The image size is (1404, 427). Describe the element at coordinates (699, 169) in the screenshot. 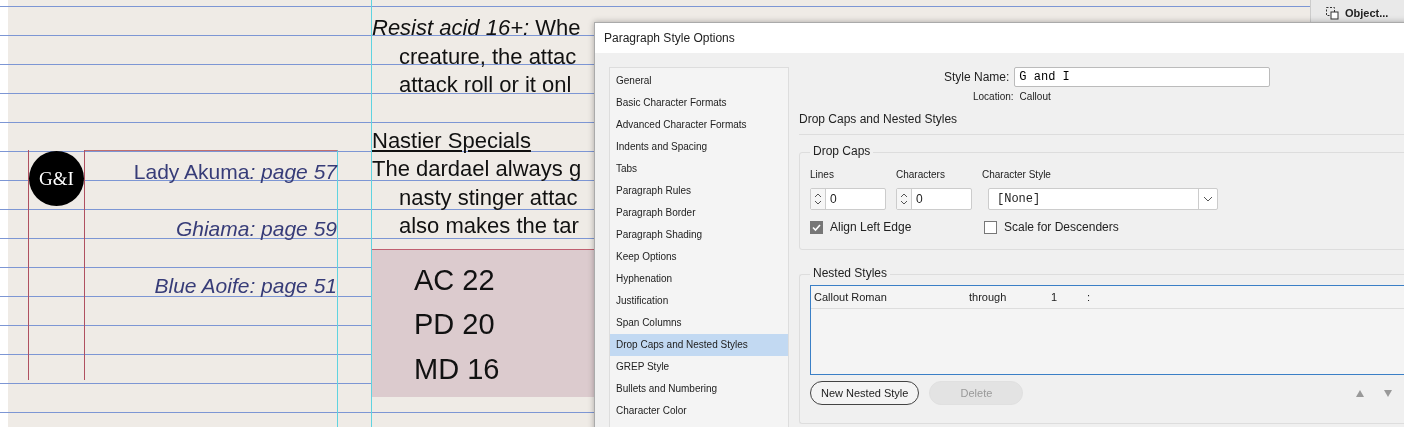

I see `category-item: Tabs` at that location.